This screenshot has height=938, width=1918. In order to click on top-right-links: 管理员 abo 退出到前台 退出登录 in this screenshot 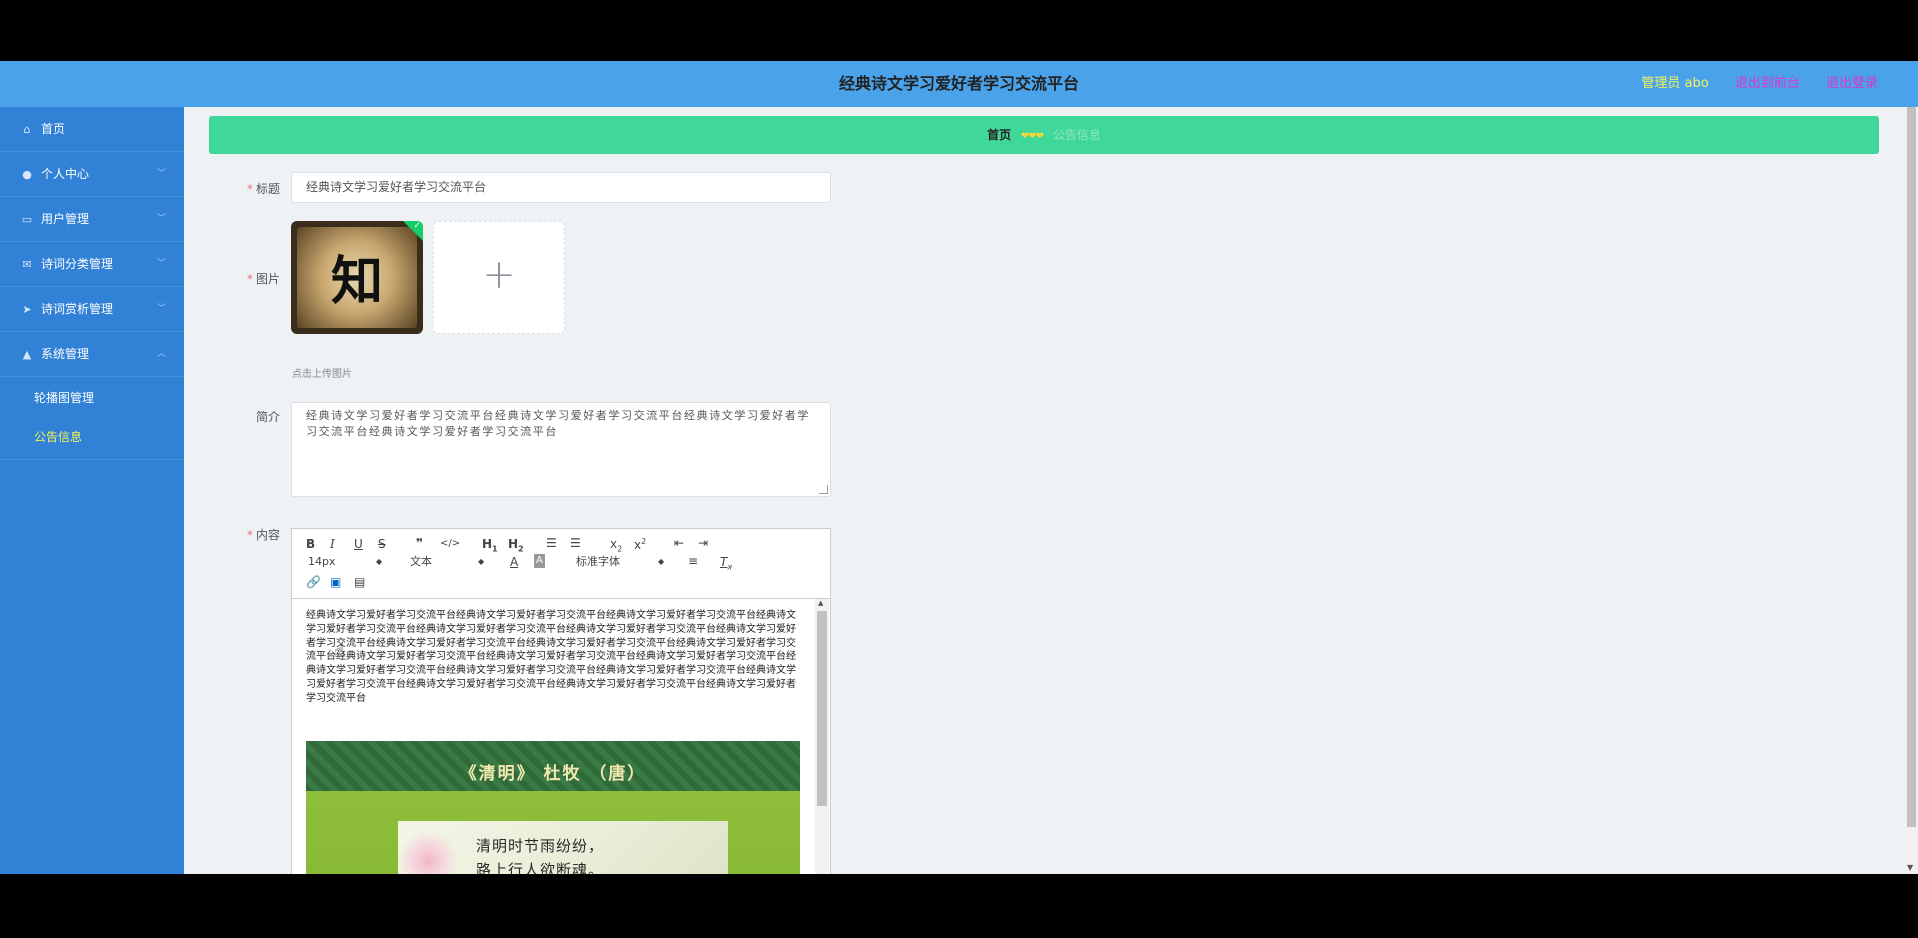, I will do `click(1748, 84)`.